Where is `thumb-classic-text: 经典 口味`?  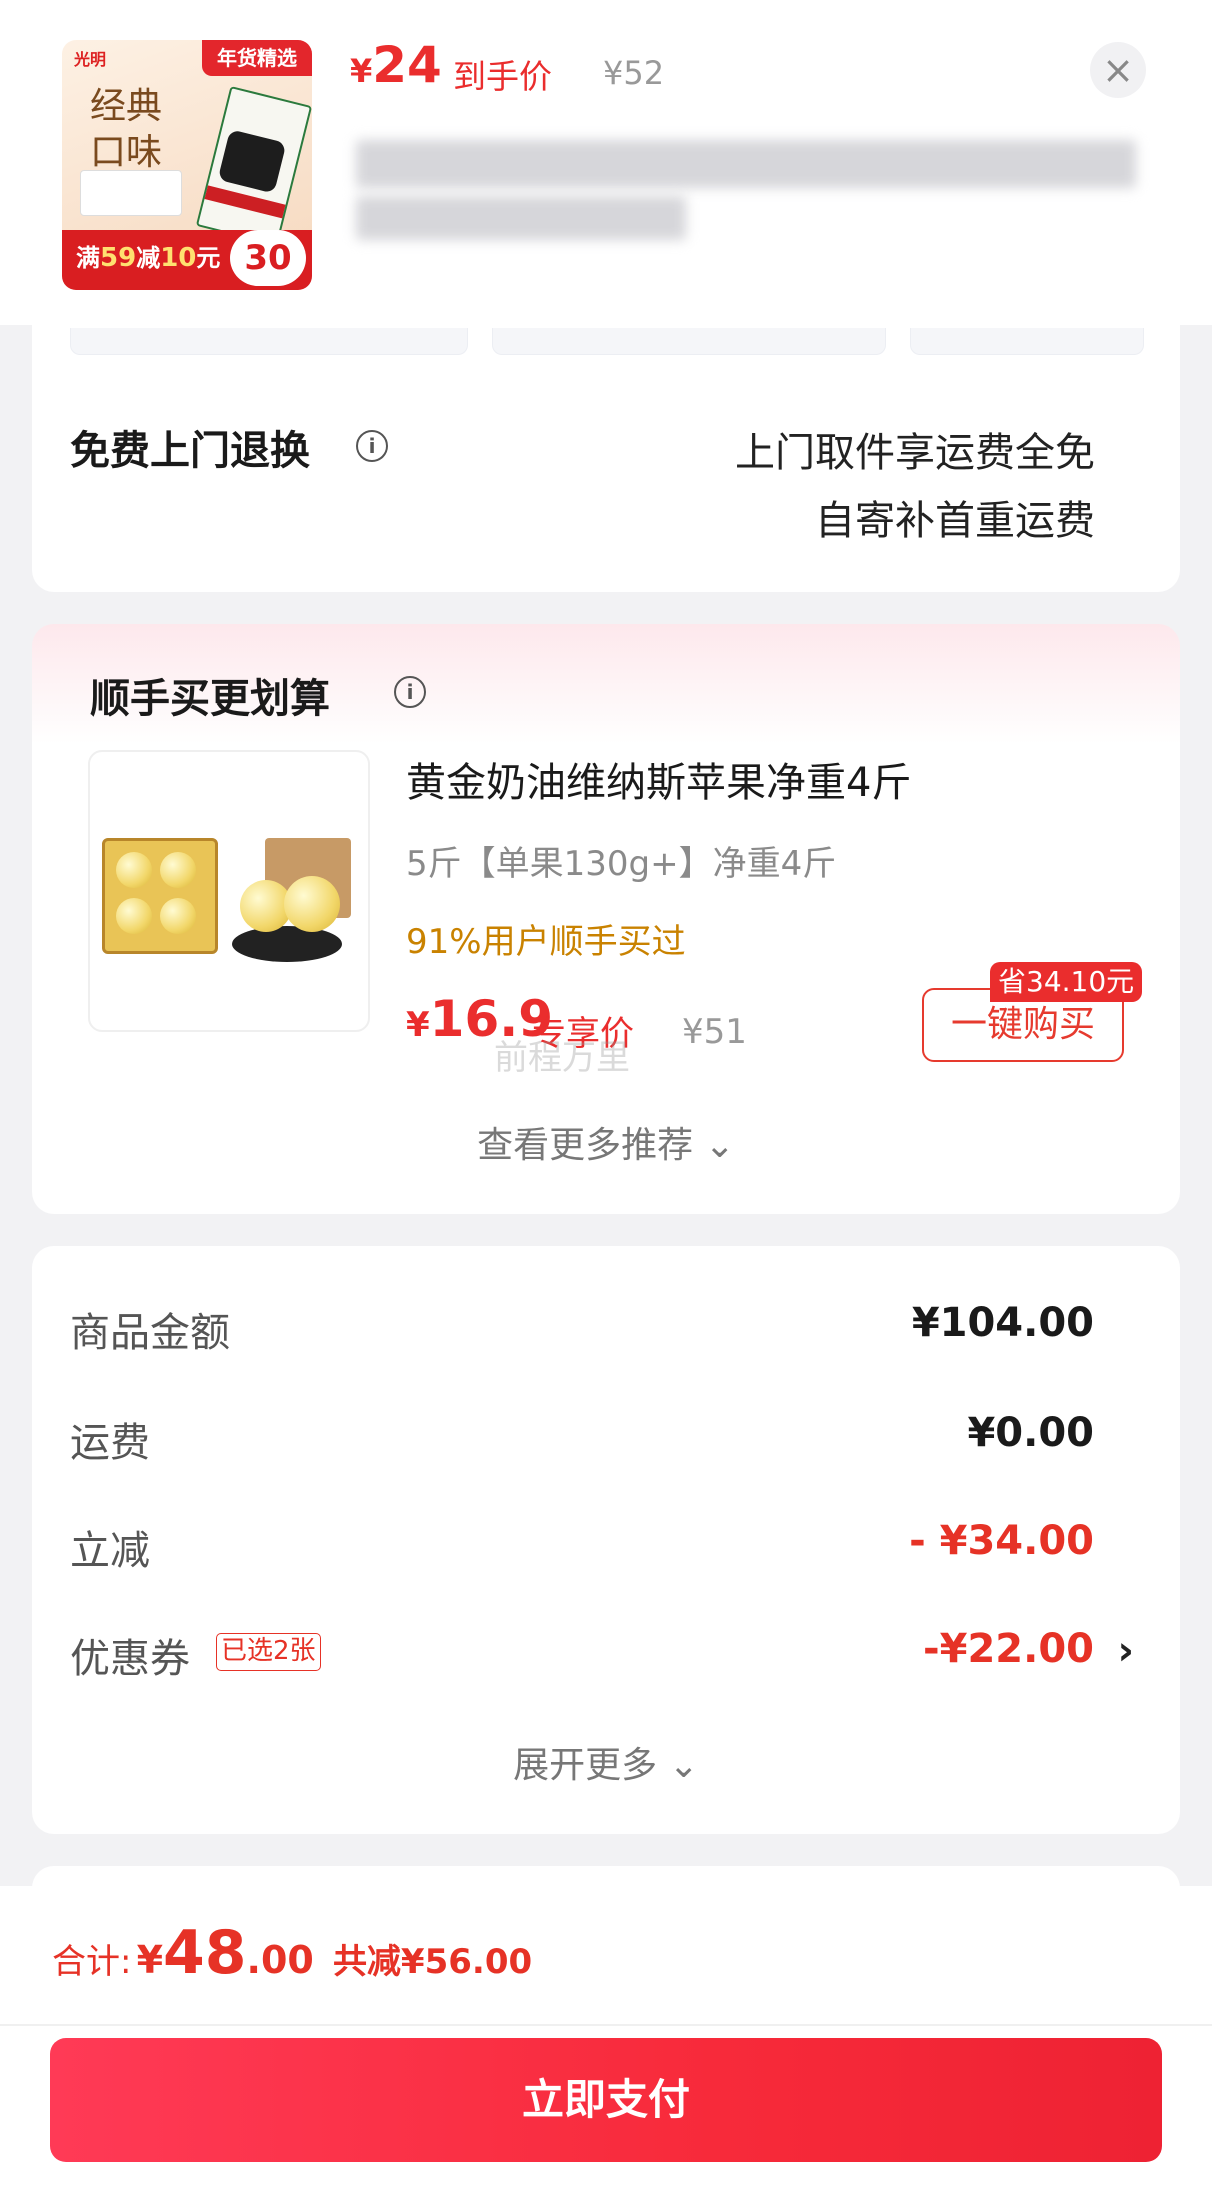
thumb-classic-text: 经典 口味 is located at coordinates (126, 129).